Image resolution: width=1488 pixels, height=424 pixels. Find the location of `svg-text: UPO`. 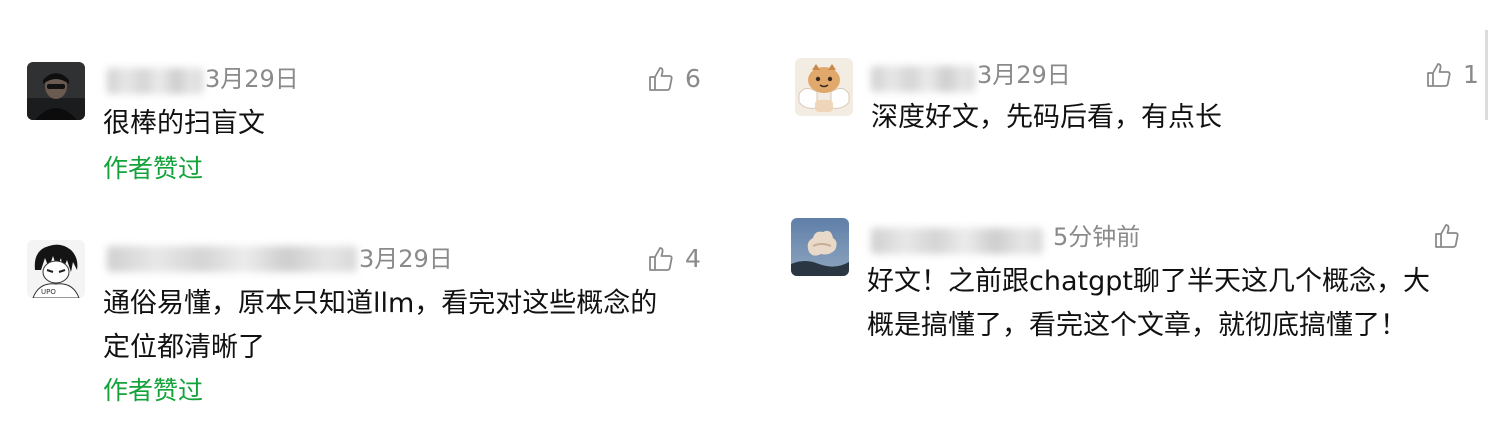

svg-text: UPO is located at coordinates (48, 292).